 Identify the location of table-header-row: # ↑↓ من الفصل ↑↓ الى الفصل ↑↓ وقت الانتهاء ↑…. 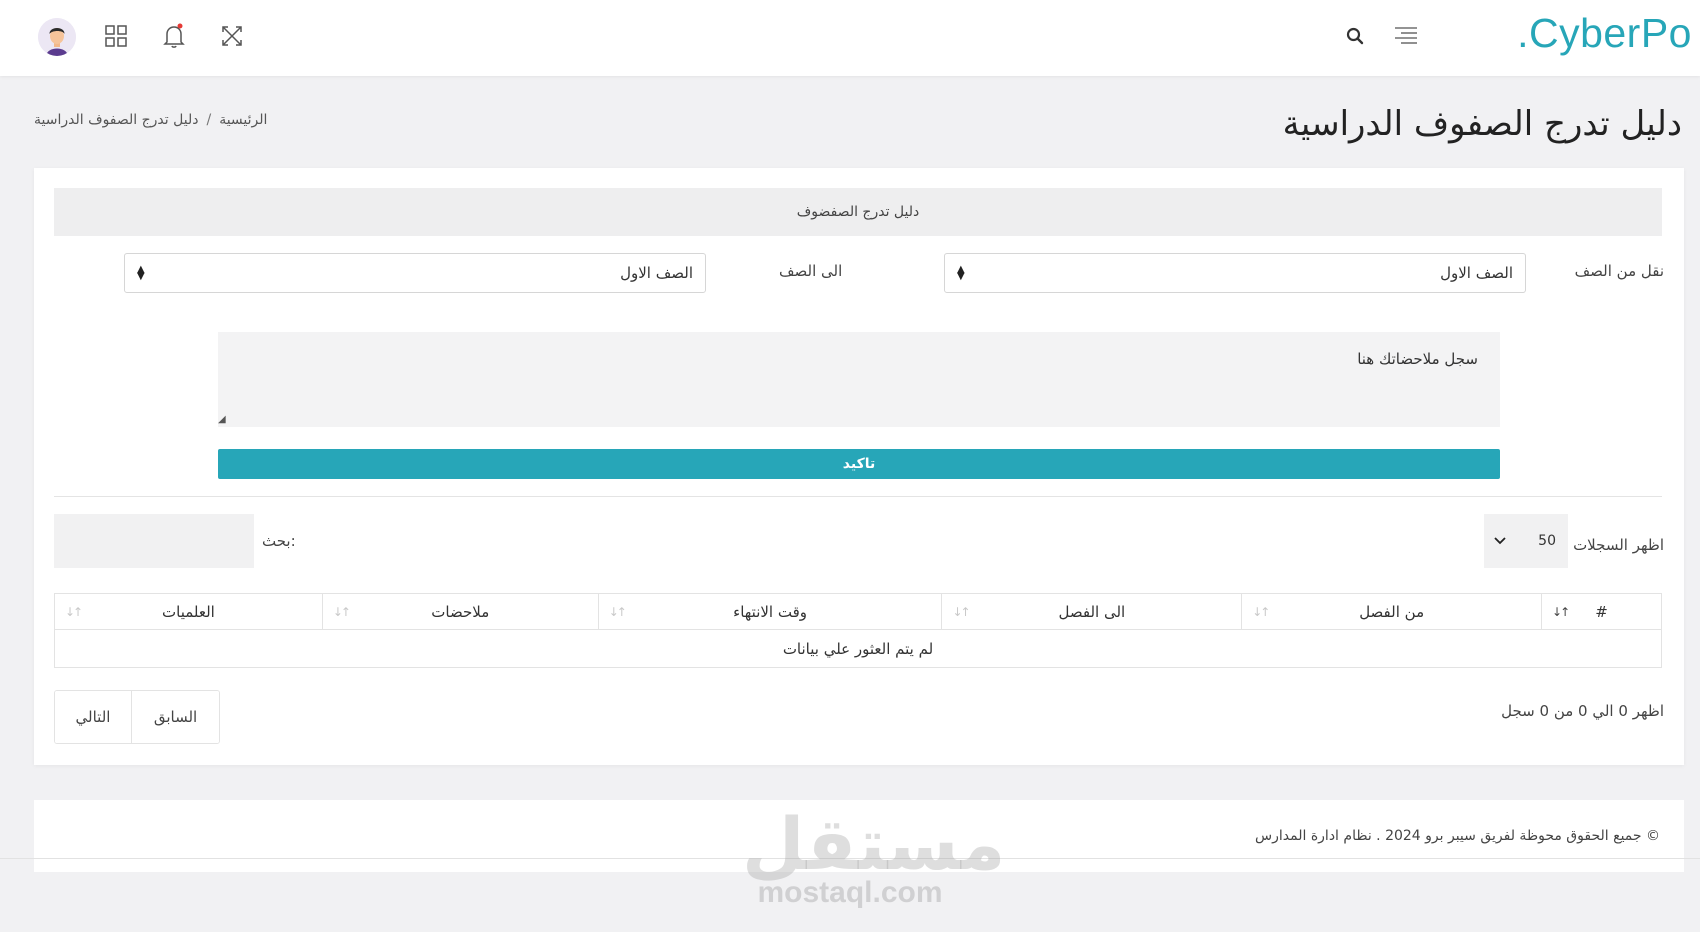
(858, 611).